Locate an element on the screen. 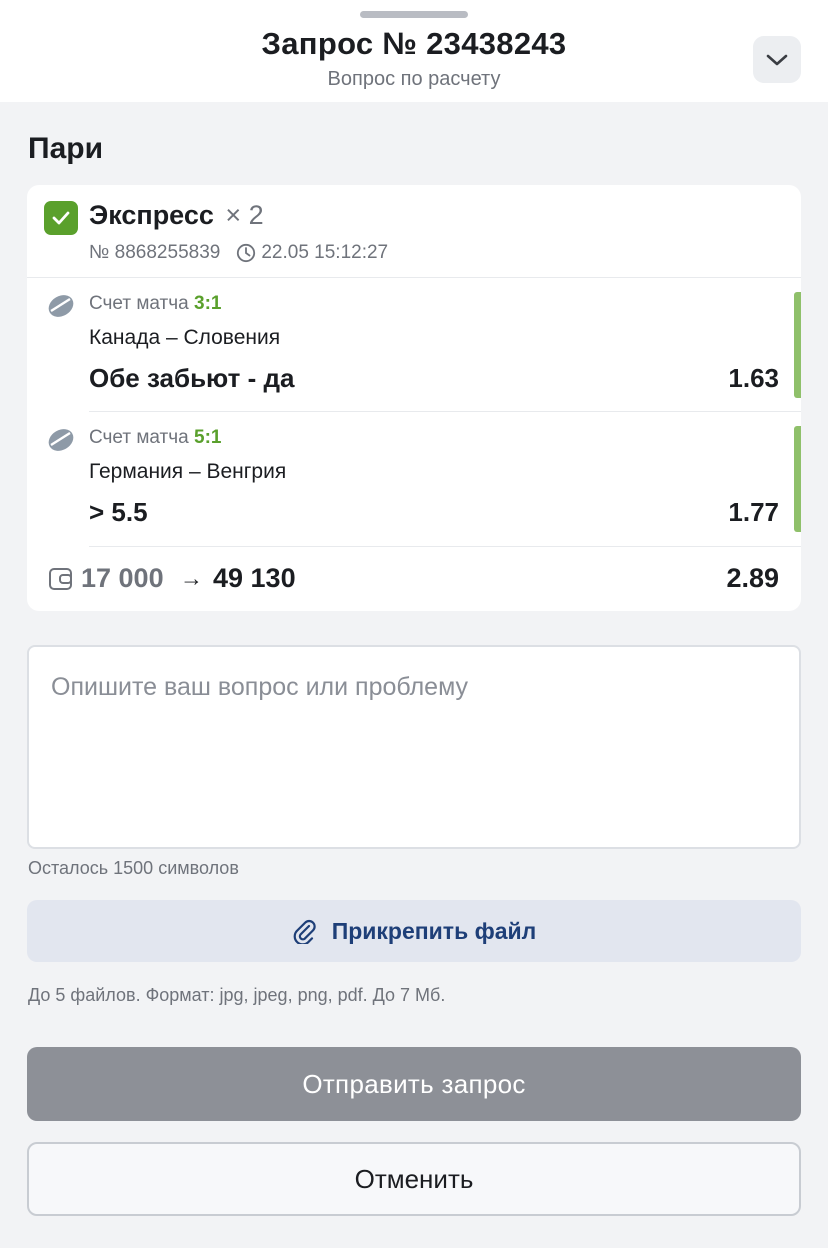 Image resolution: width=828 pixels, height=1248 pixels. collapse-button is located at coordinates (777, 59).